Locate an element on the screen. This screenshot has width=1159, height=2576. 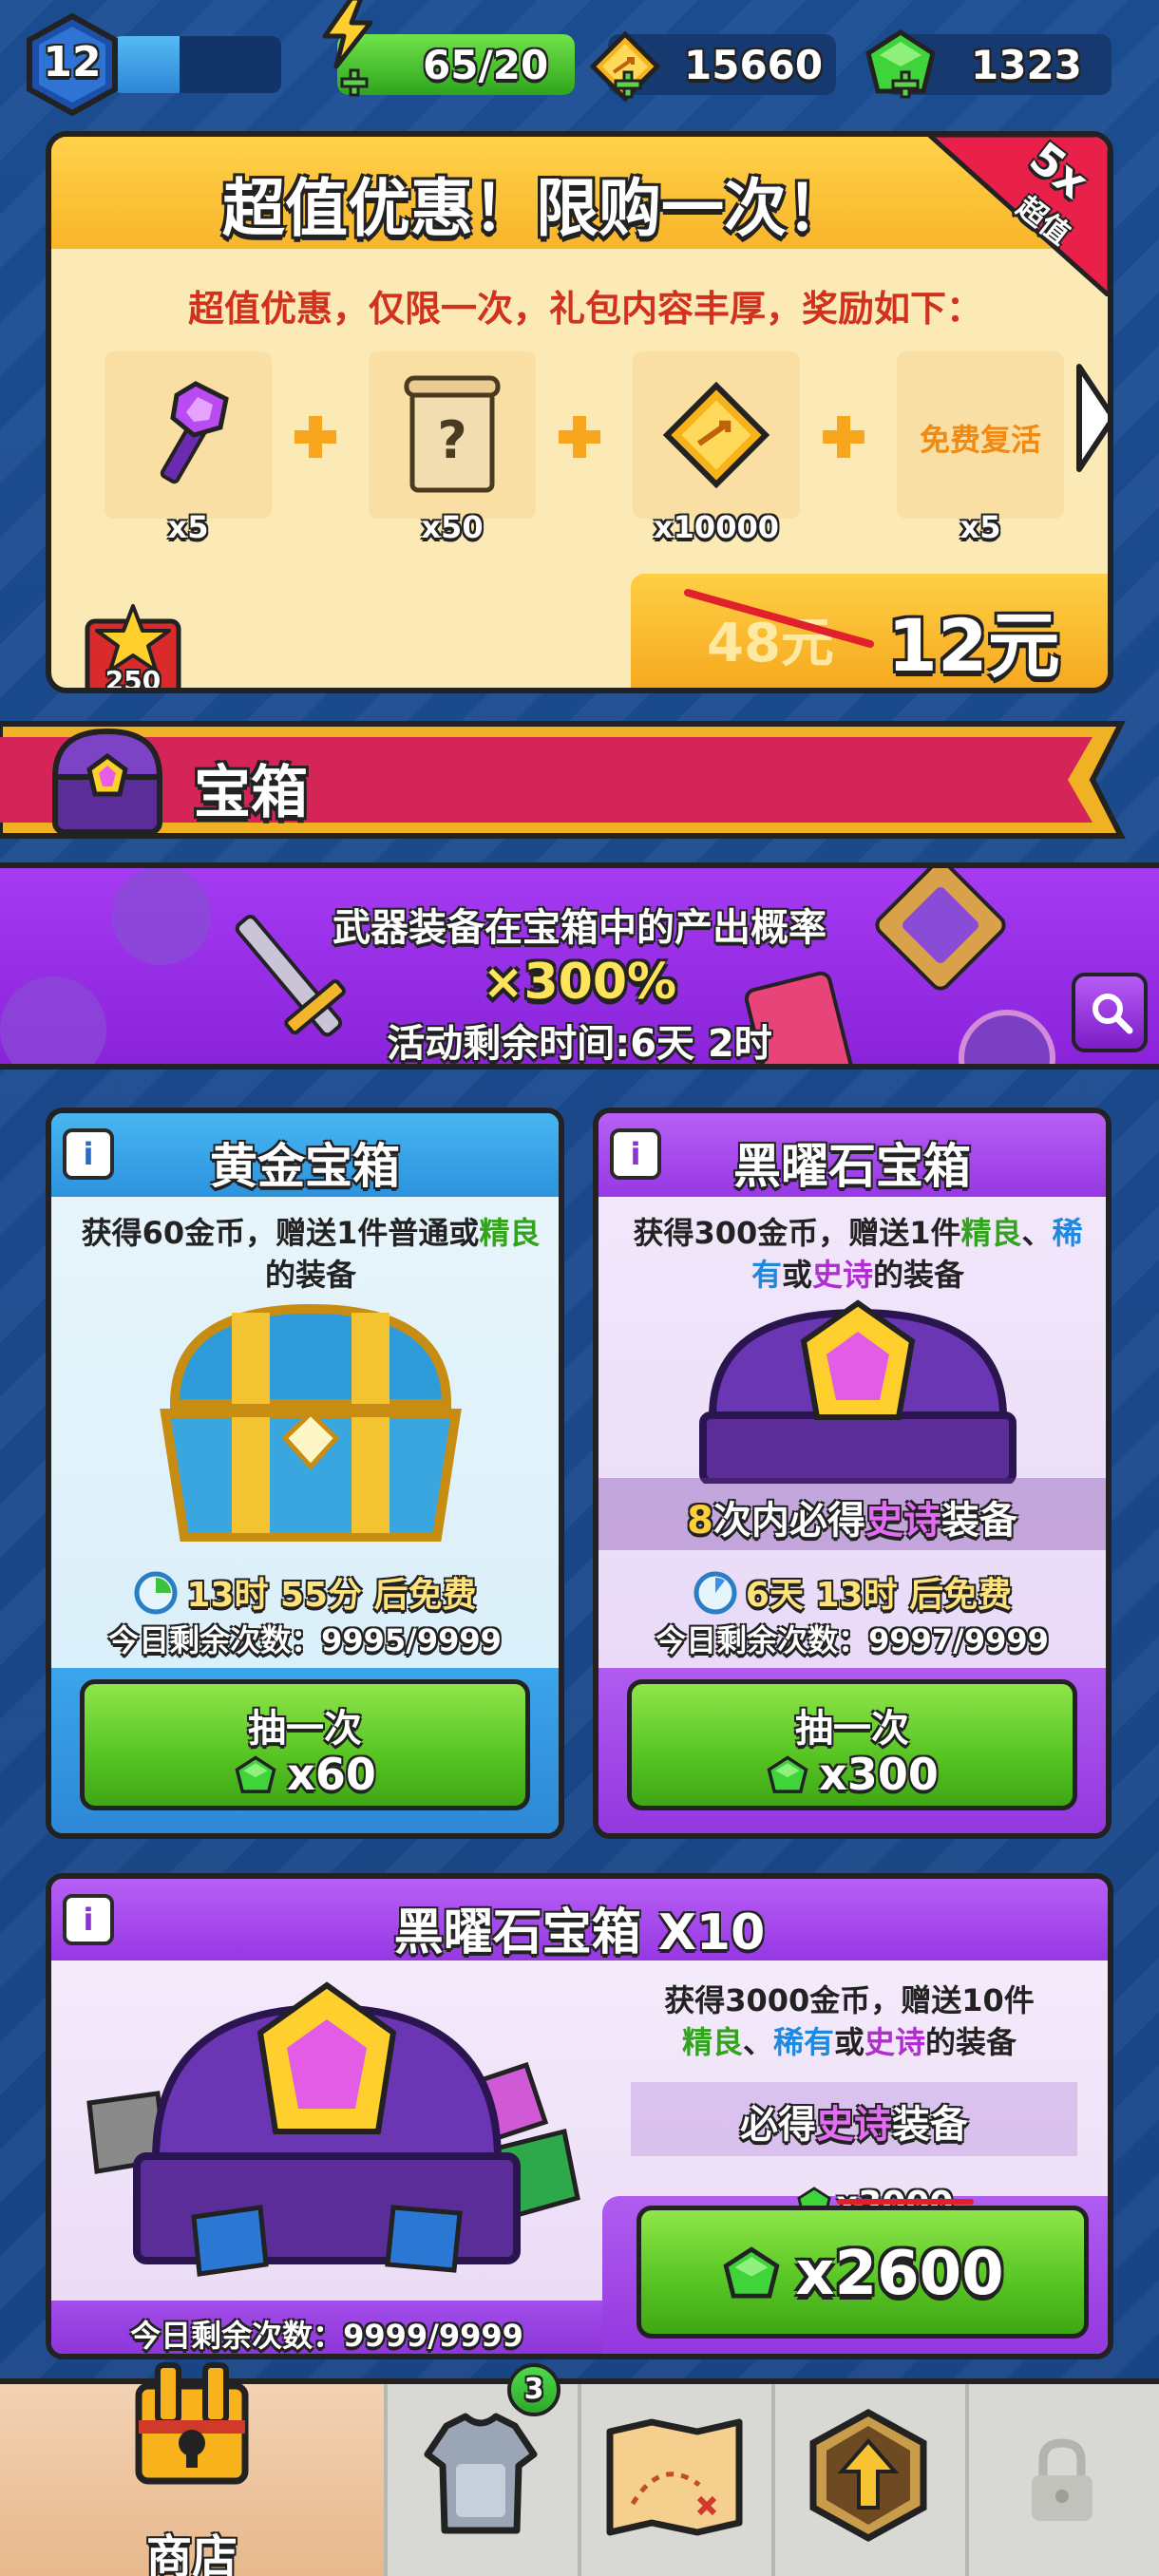
xp-progress-fill is located at coordinates (146, 64).